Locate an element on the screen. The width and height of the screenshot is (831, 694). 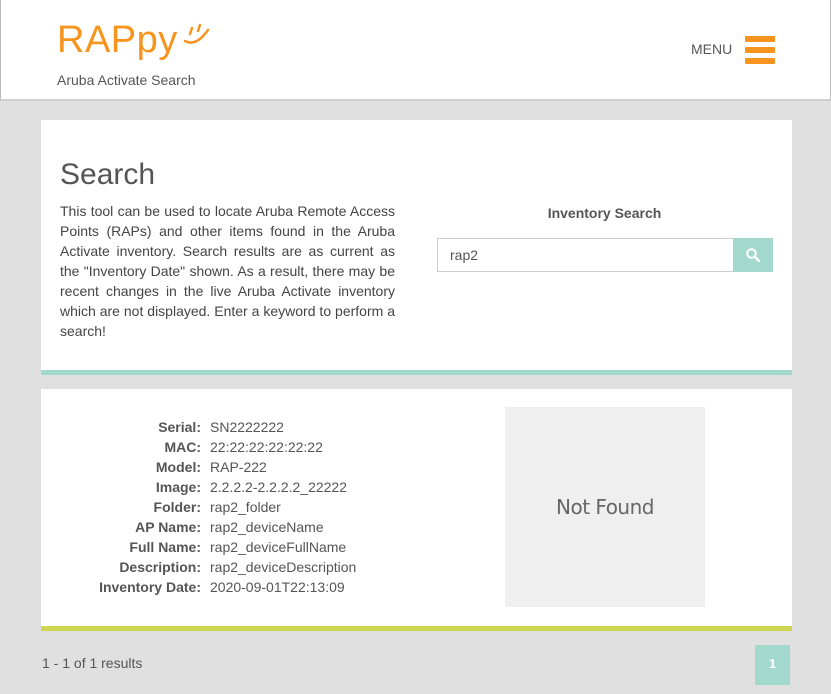
field-value: 2.2.2.2-2.2.2.2_22222 is located at coordinates (279, 487).